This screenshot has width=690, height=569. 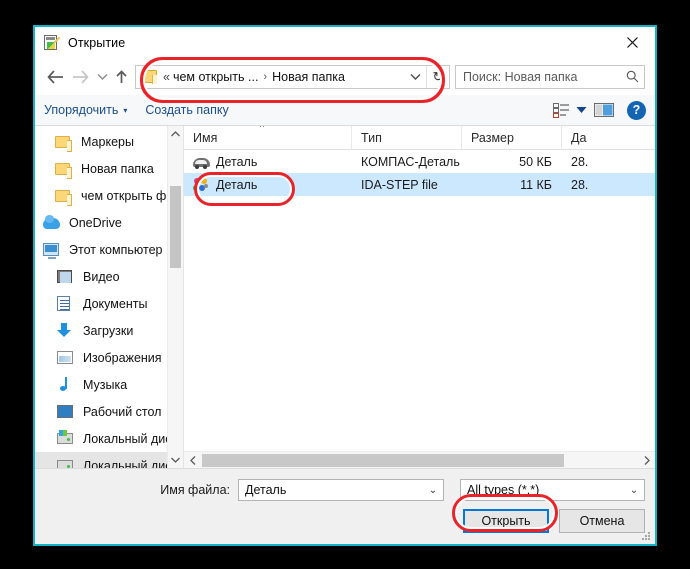 What do you see at coordinates (506, 521) in the screenshot?
I see `open-button: Открыть` at bounding box center [506, 521].